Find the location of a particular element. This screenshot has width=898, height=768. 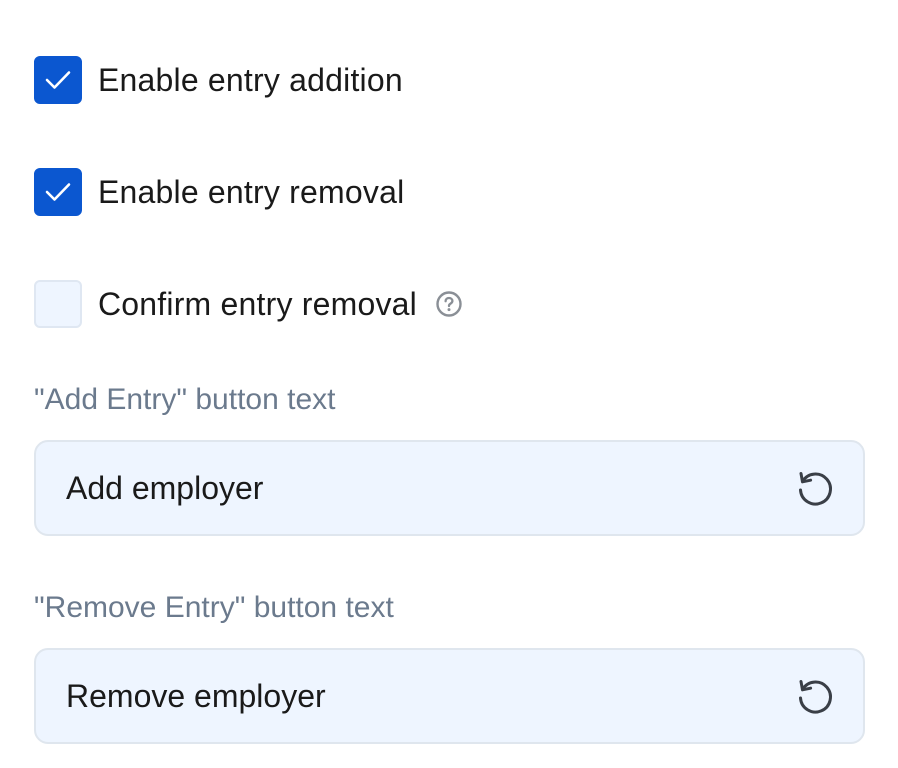

add-entry-text-value: Add employer is located at coordinates (429, 488).